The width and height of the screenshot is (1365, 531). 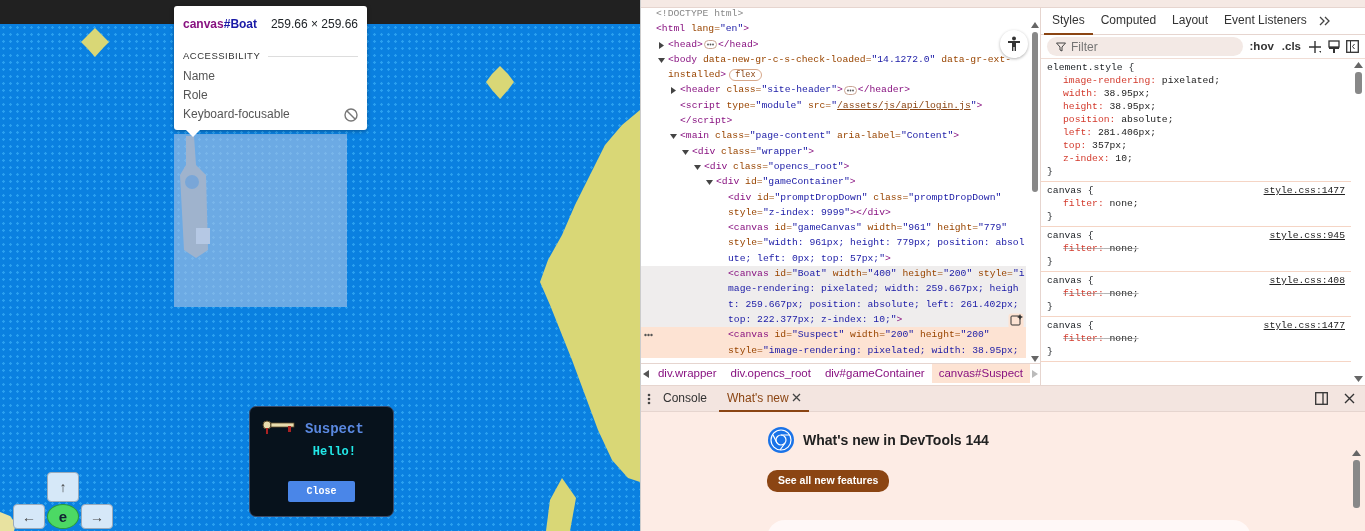 I want to click on see-features-button: See all new features, so click(x=828, y=481).